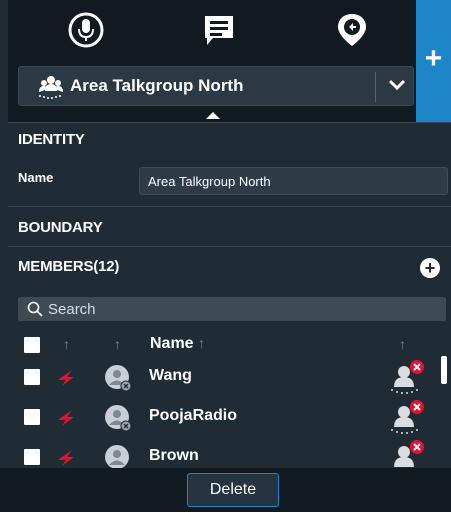 The image size is (451, 512). I want to click on identity-heading: IDENTITY, so click(51, 139).